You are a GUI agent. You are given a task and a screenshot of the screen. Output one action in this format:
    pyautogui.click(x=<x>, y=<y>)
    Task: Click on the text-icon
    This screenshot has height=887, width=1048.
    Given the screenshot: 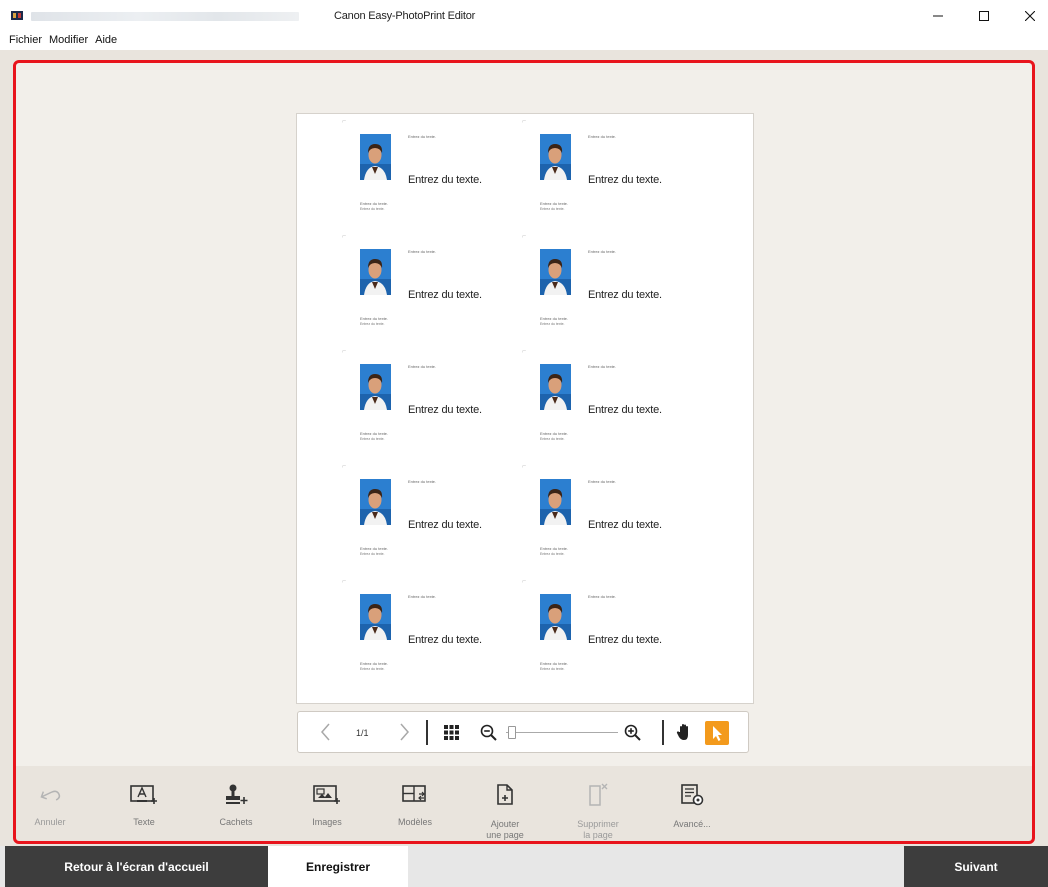 What is the action you would take?
    pyautogui.click(x=143, y=794)
    